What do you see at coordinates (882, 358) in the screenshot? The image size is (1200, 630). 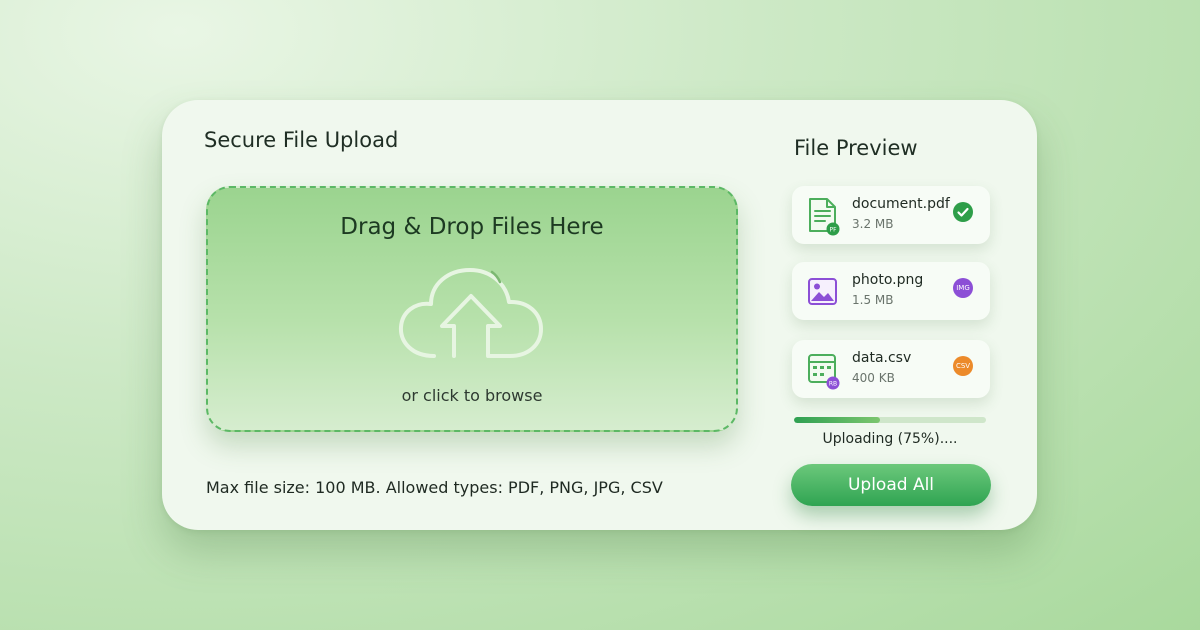 I see `file-name: data.csv` at bounding box center [882, 358].